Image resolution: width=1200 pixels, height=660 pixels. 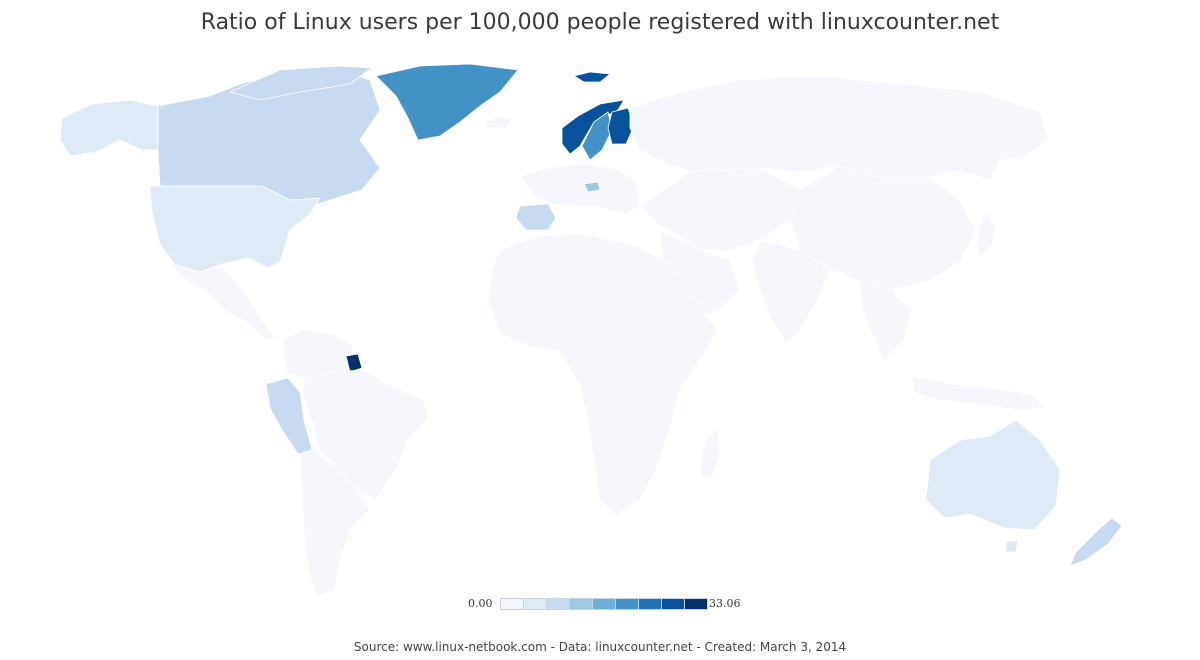 I want to click on region-russia, so click(x=839, y=128).